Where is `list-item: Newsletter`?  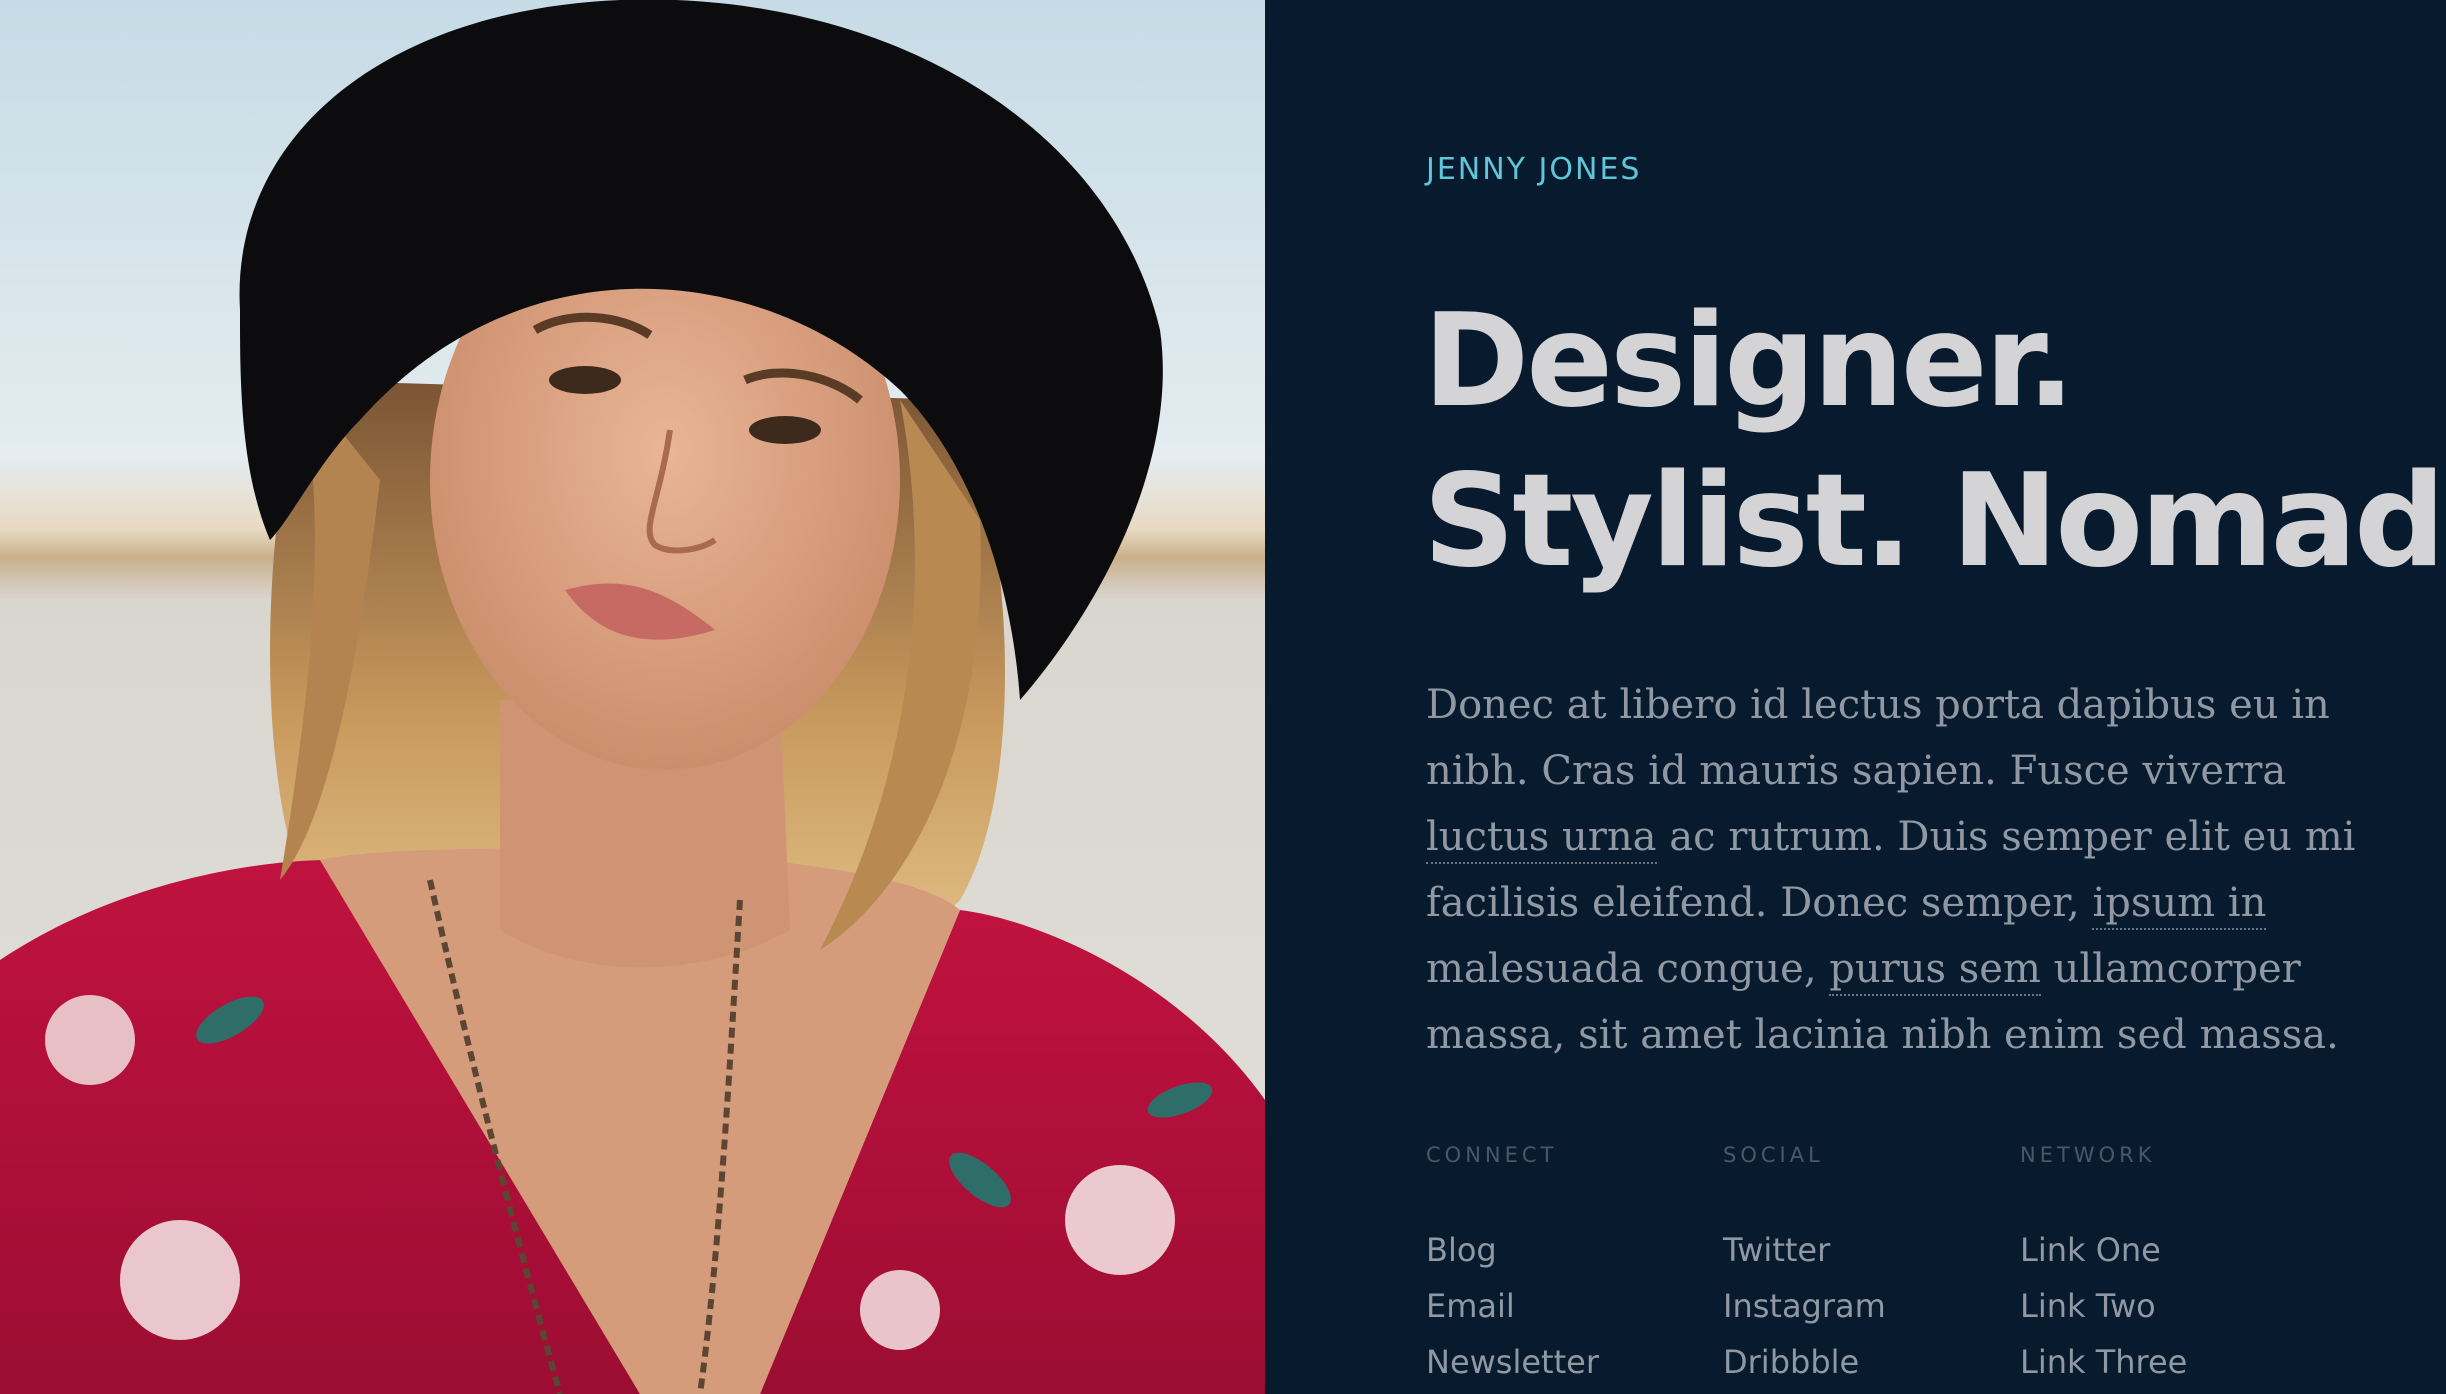 list-item: Newsletter is located at coordinates (1574, 1362).